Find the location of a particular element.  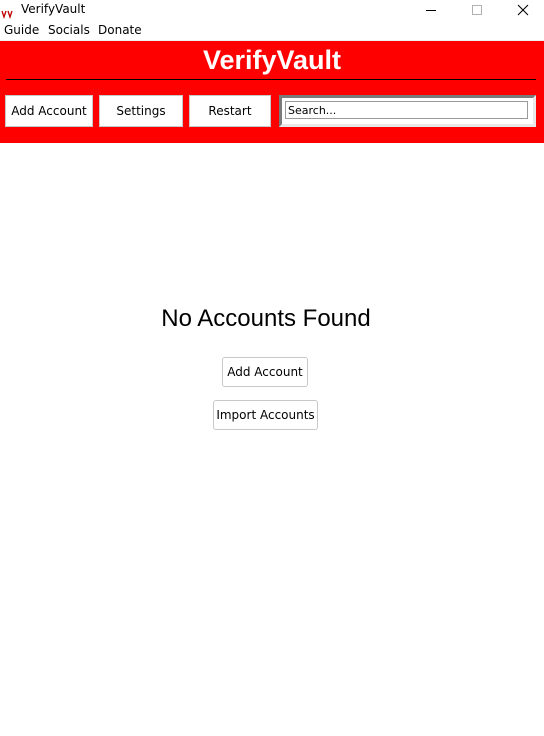

window-title: VerifyVault is located at coordinates (53, 9).